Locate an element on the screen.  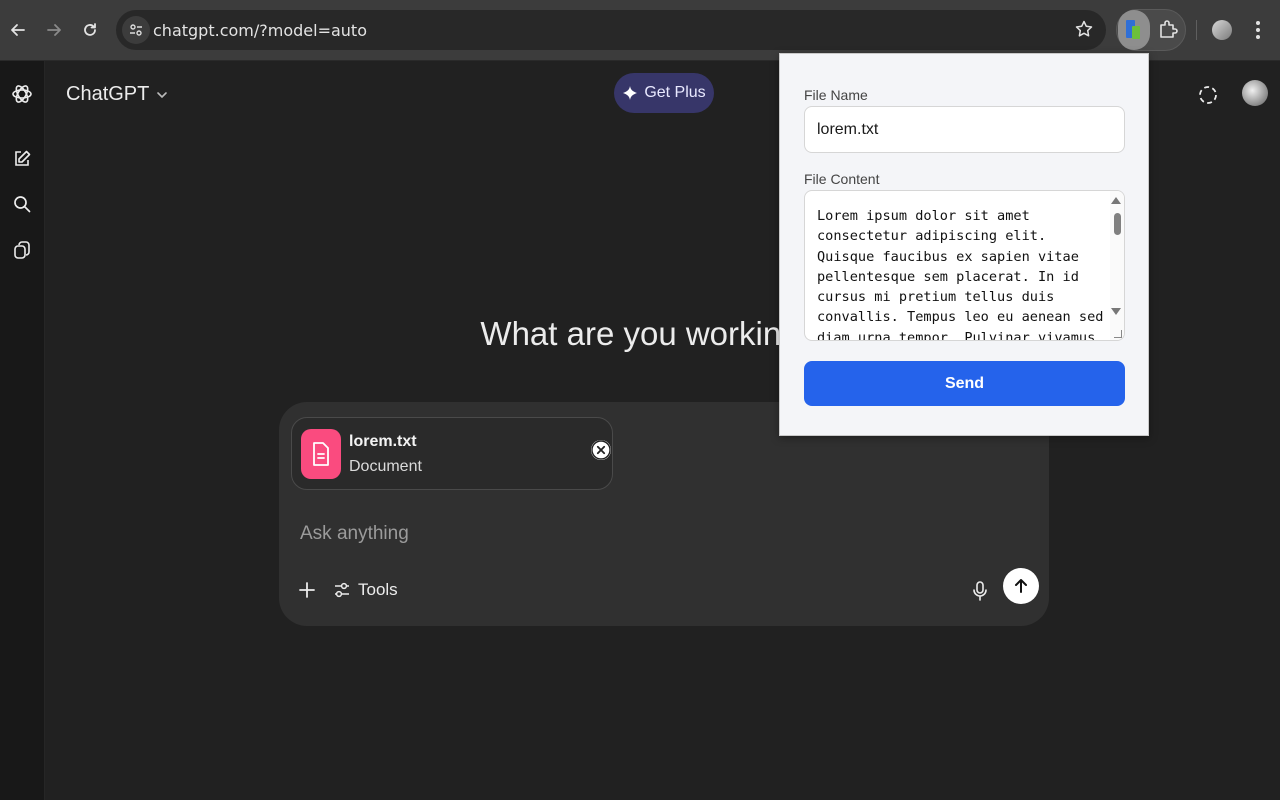
attachment-name: lorem.txt is located at coordinates (383, 441).